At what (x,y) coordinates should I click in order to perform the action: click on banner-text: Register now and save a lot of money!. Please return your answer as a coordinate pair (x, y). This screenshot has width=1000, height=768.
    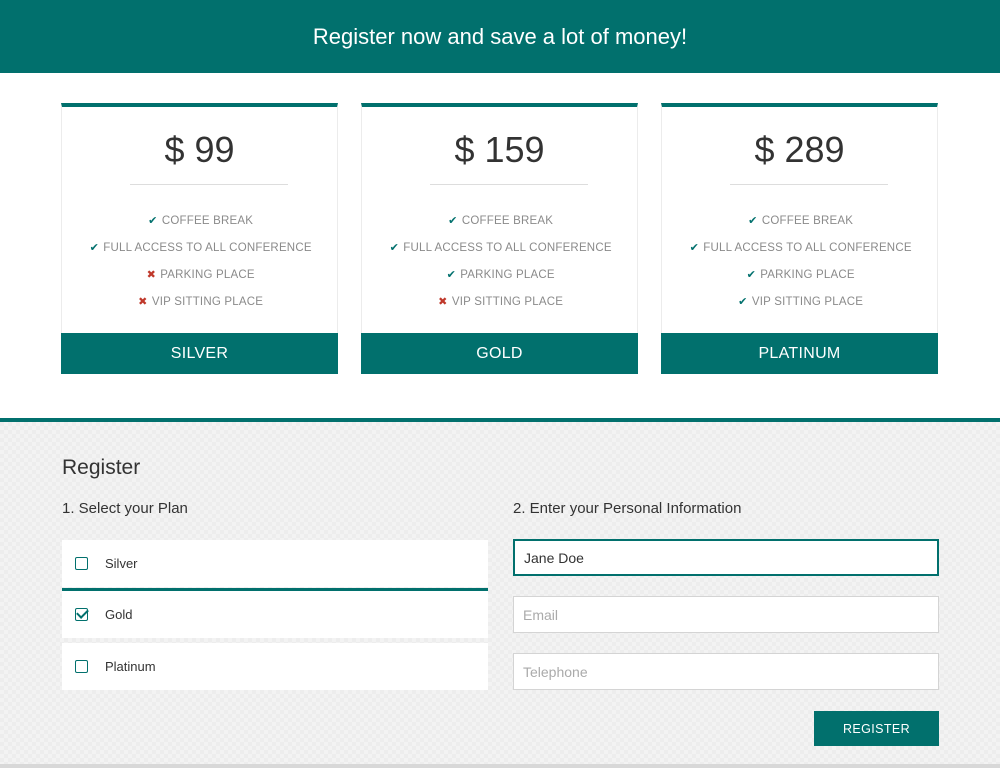
    Looking at the image, I should click on (500, 36).